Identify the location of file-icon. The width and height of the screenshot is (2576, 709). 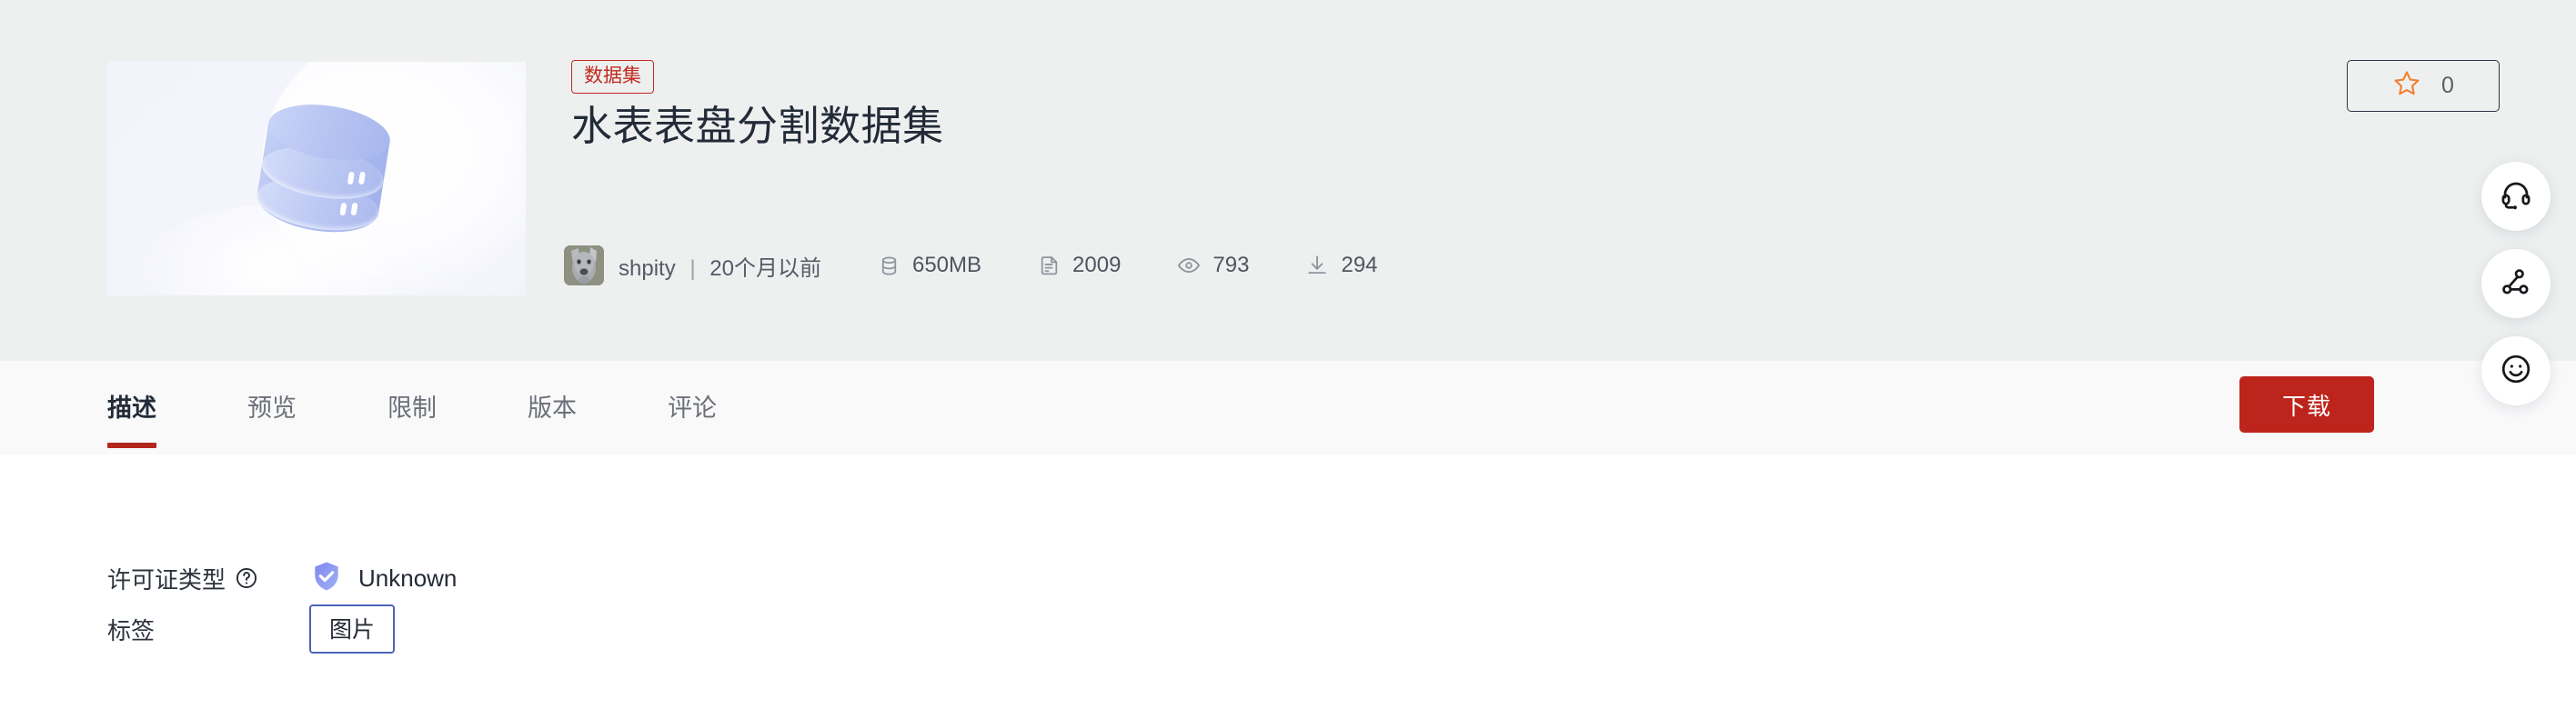
(1049, 266).